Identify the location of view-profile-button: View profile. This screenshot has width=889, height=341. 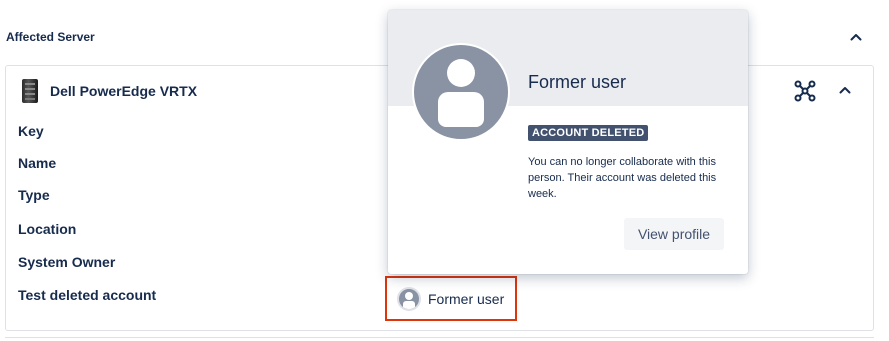
(674, 234).